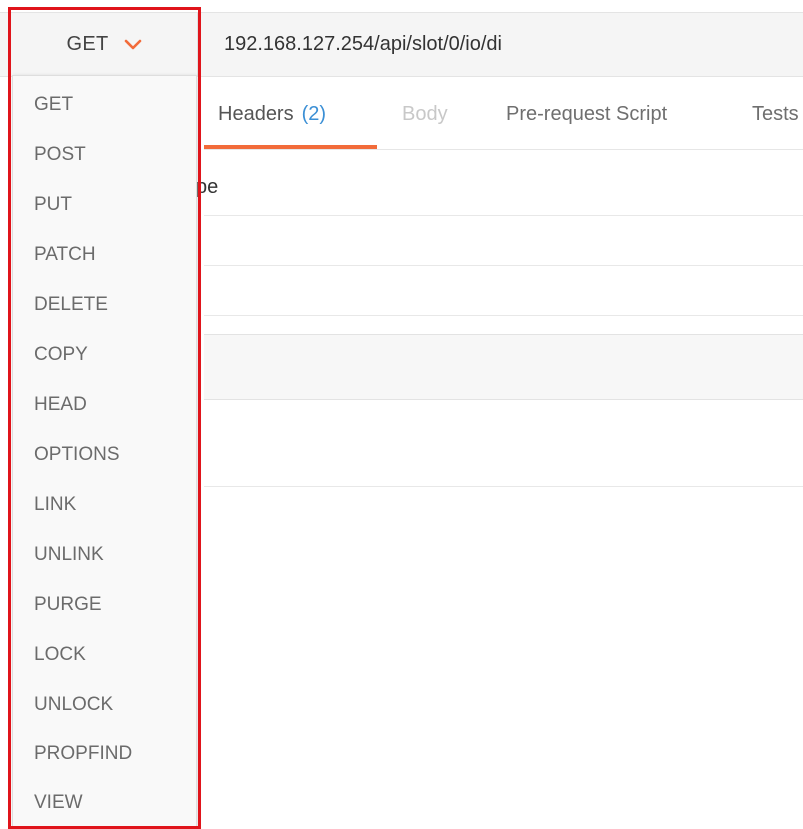 Image resolution: width=803 pixels, height=829 pixels. I want to click on method-select-button: GET, so click(105, 44).